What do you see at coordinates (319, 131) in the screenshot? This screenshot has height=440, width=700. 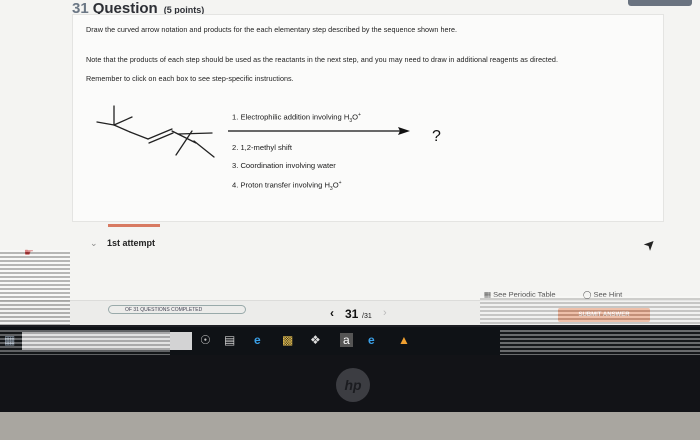 I see `reaction-arrow` at bounding box center [319, 131].